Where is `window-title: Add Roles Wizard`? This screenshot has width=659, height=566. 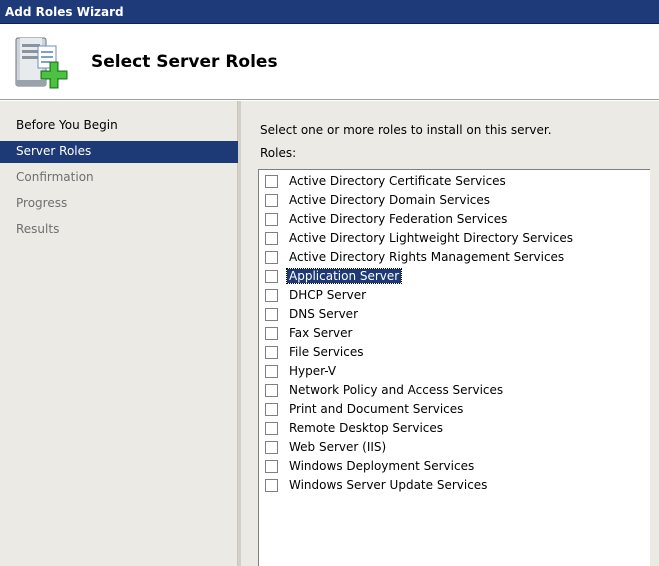
window-title: Add Roles Wizard is located at coordinates (64, 12).